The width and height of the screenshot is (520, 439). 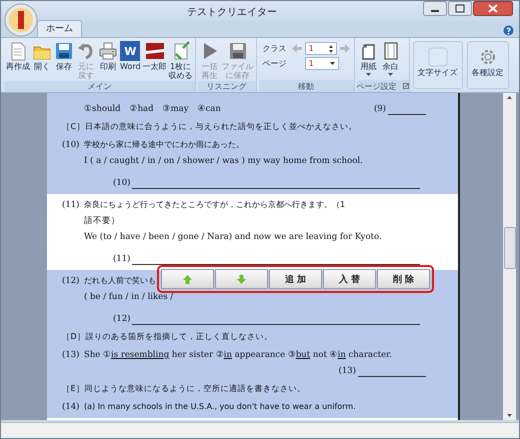 I want to click on group-label: ページ設定, so click(x=376, y=86).